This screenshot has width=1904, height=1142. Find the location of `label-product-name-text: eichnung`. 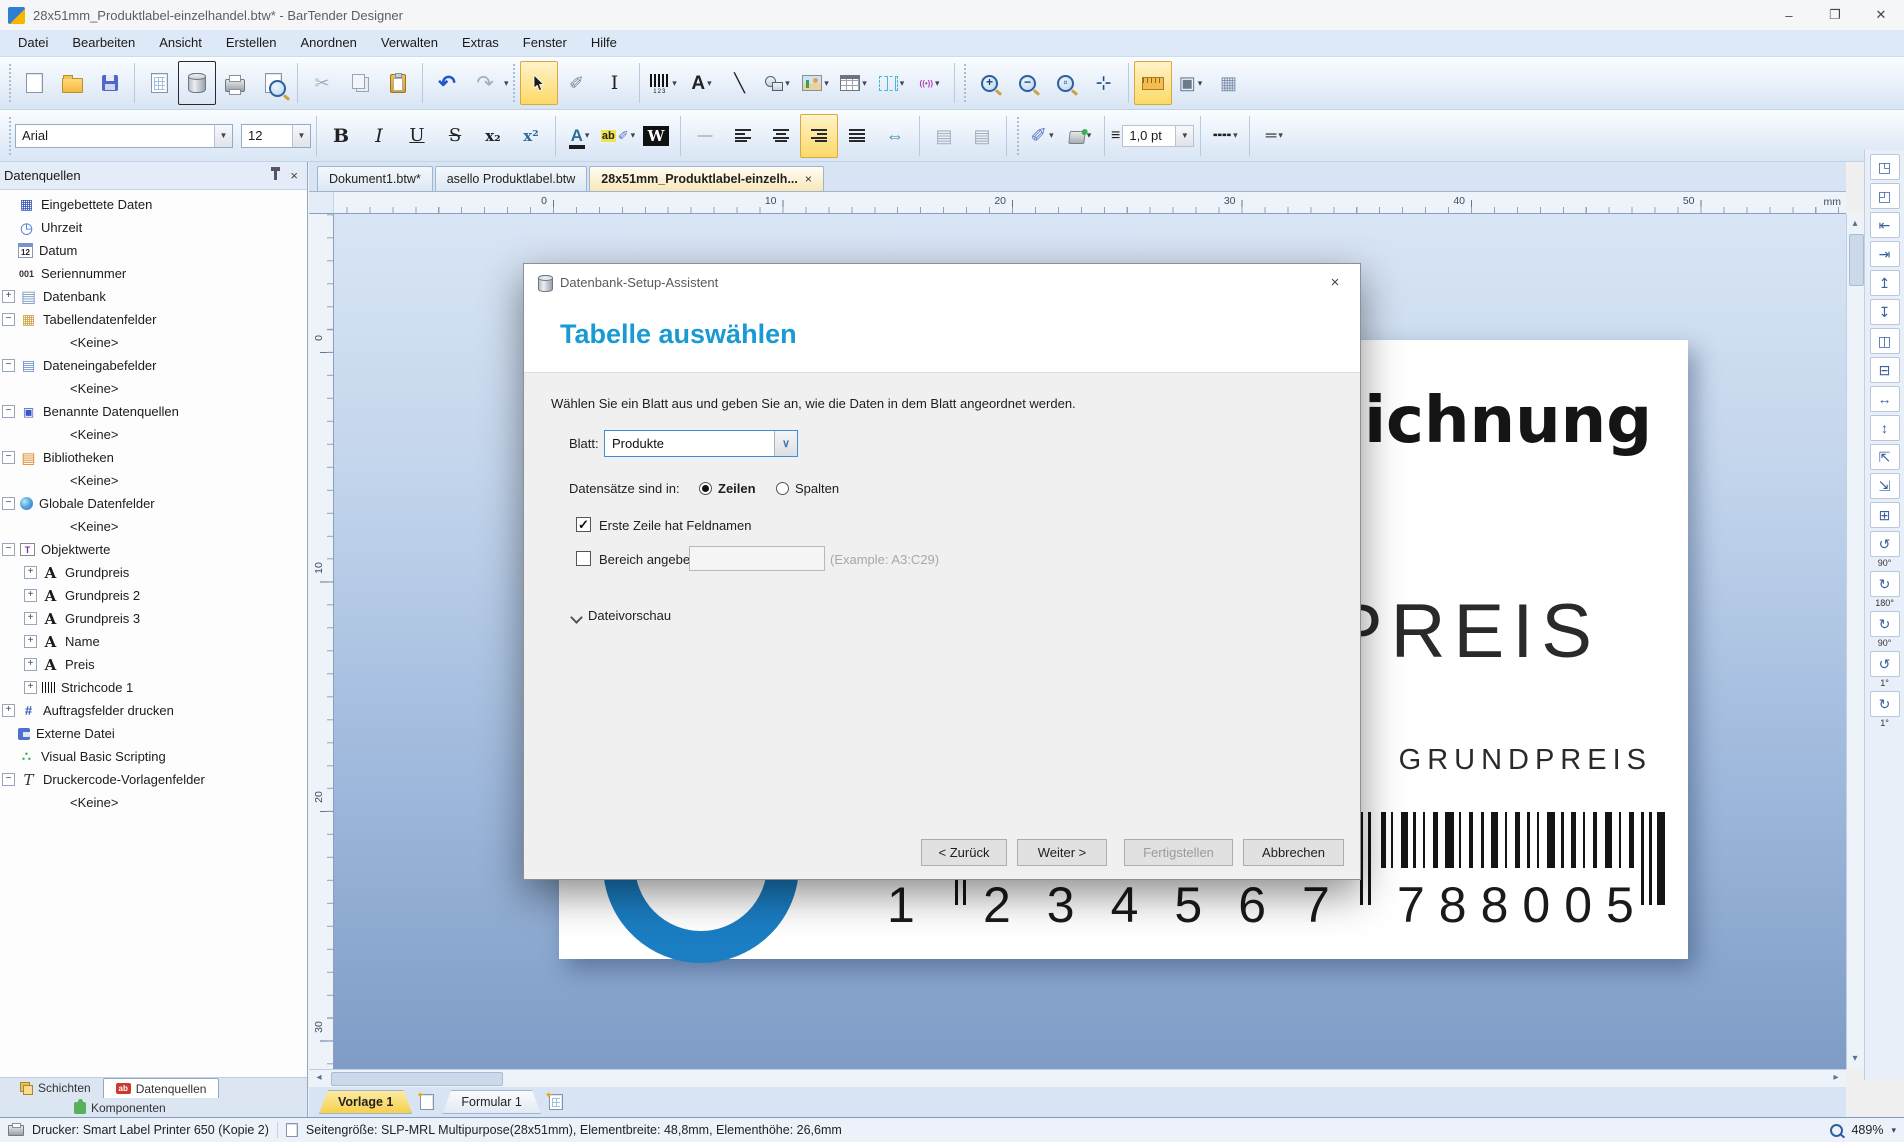

label-product-name-text: eichnung is located at coordinates (1486, 421).